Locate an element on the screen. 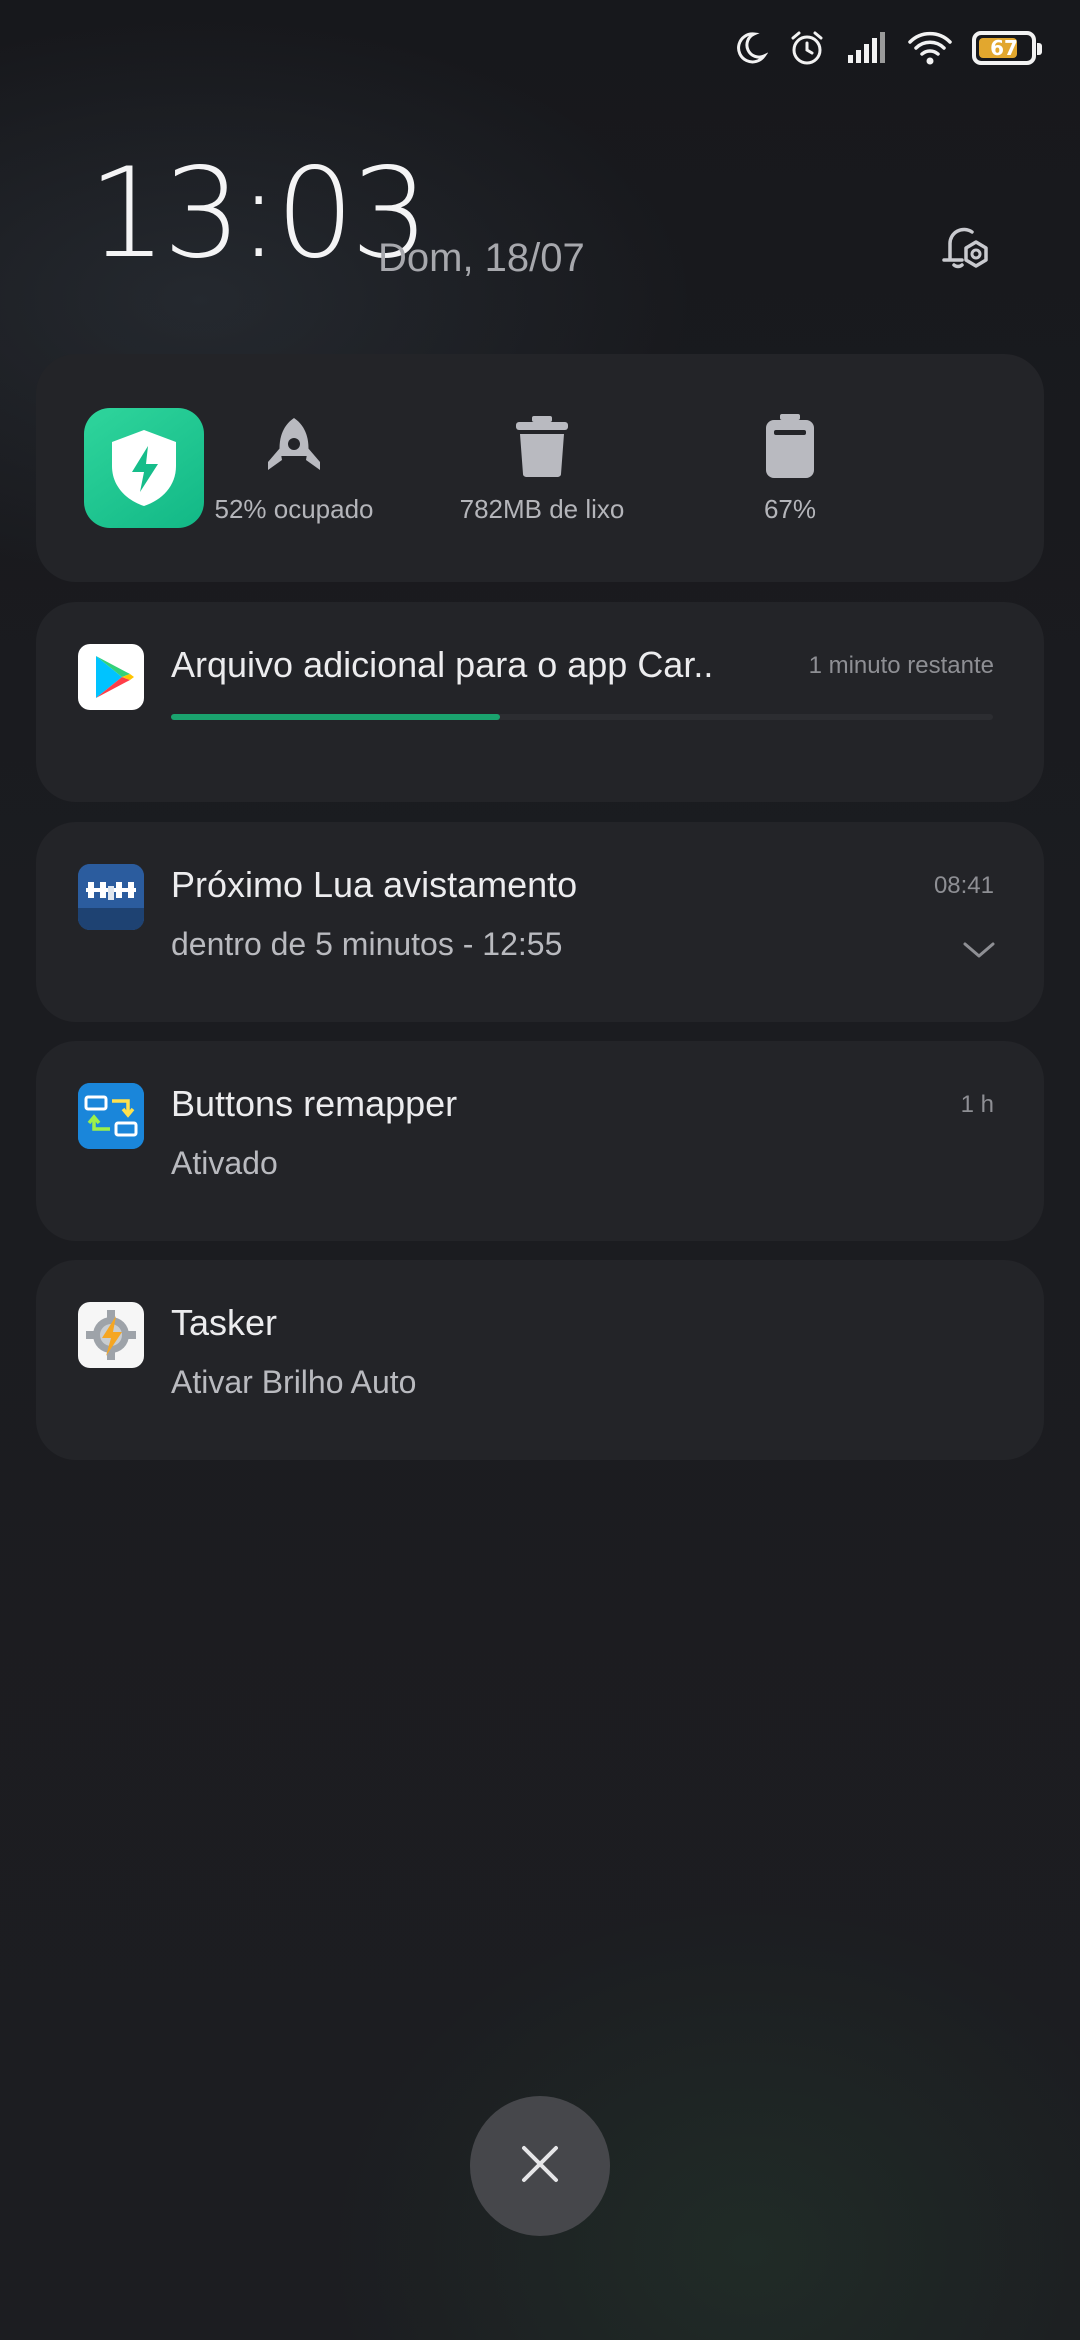 Image resolution: width=1080 pixels, height=2340 pixels. status-bar: 67 is located at coordinates (887, 48).